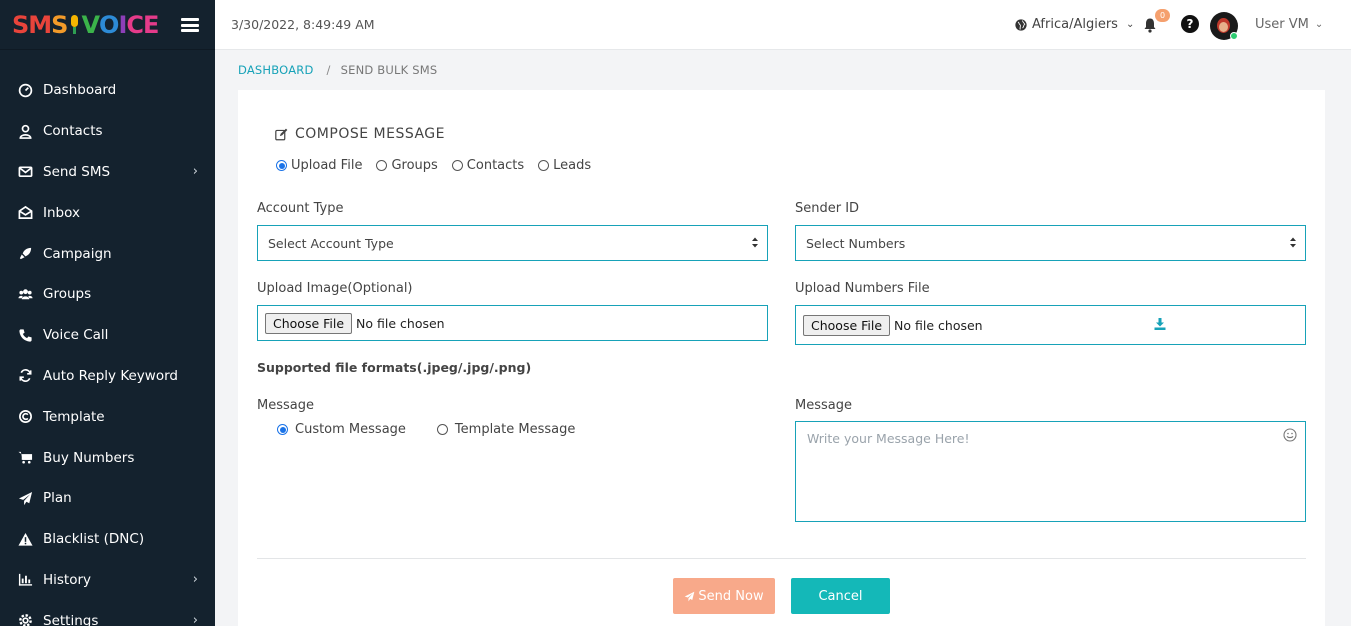 The width and height of the screenshot is (1351, 626). I want to click on sidebar-item-buy-numbers: Buy Numbers, so click(107, 457).